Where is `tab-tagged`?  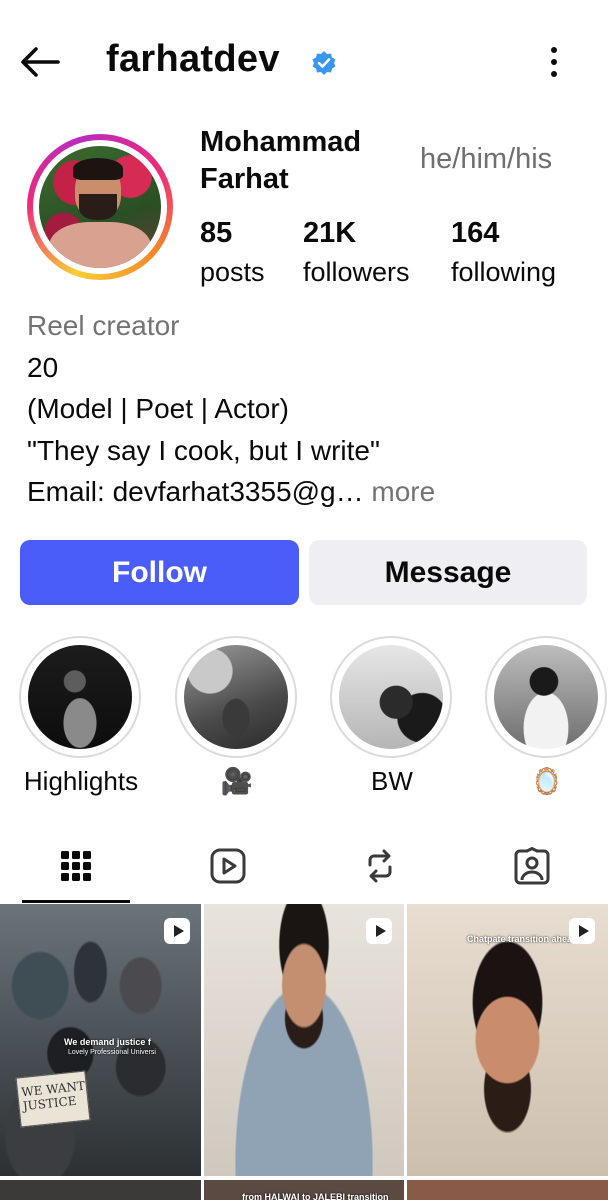 tab-tagged is located at coordinates (532, 868).